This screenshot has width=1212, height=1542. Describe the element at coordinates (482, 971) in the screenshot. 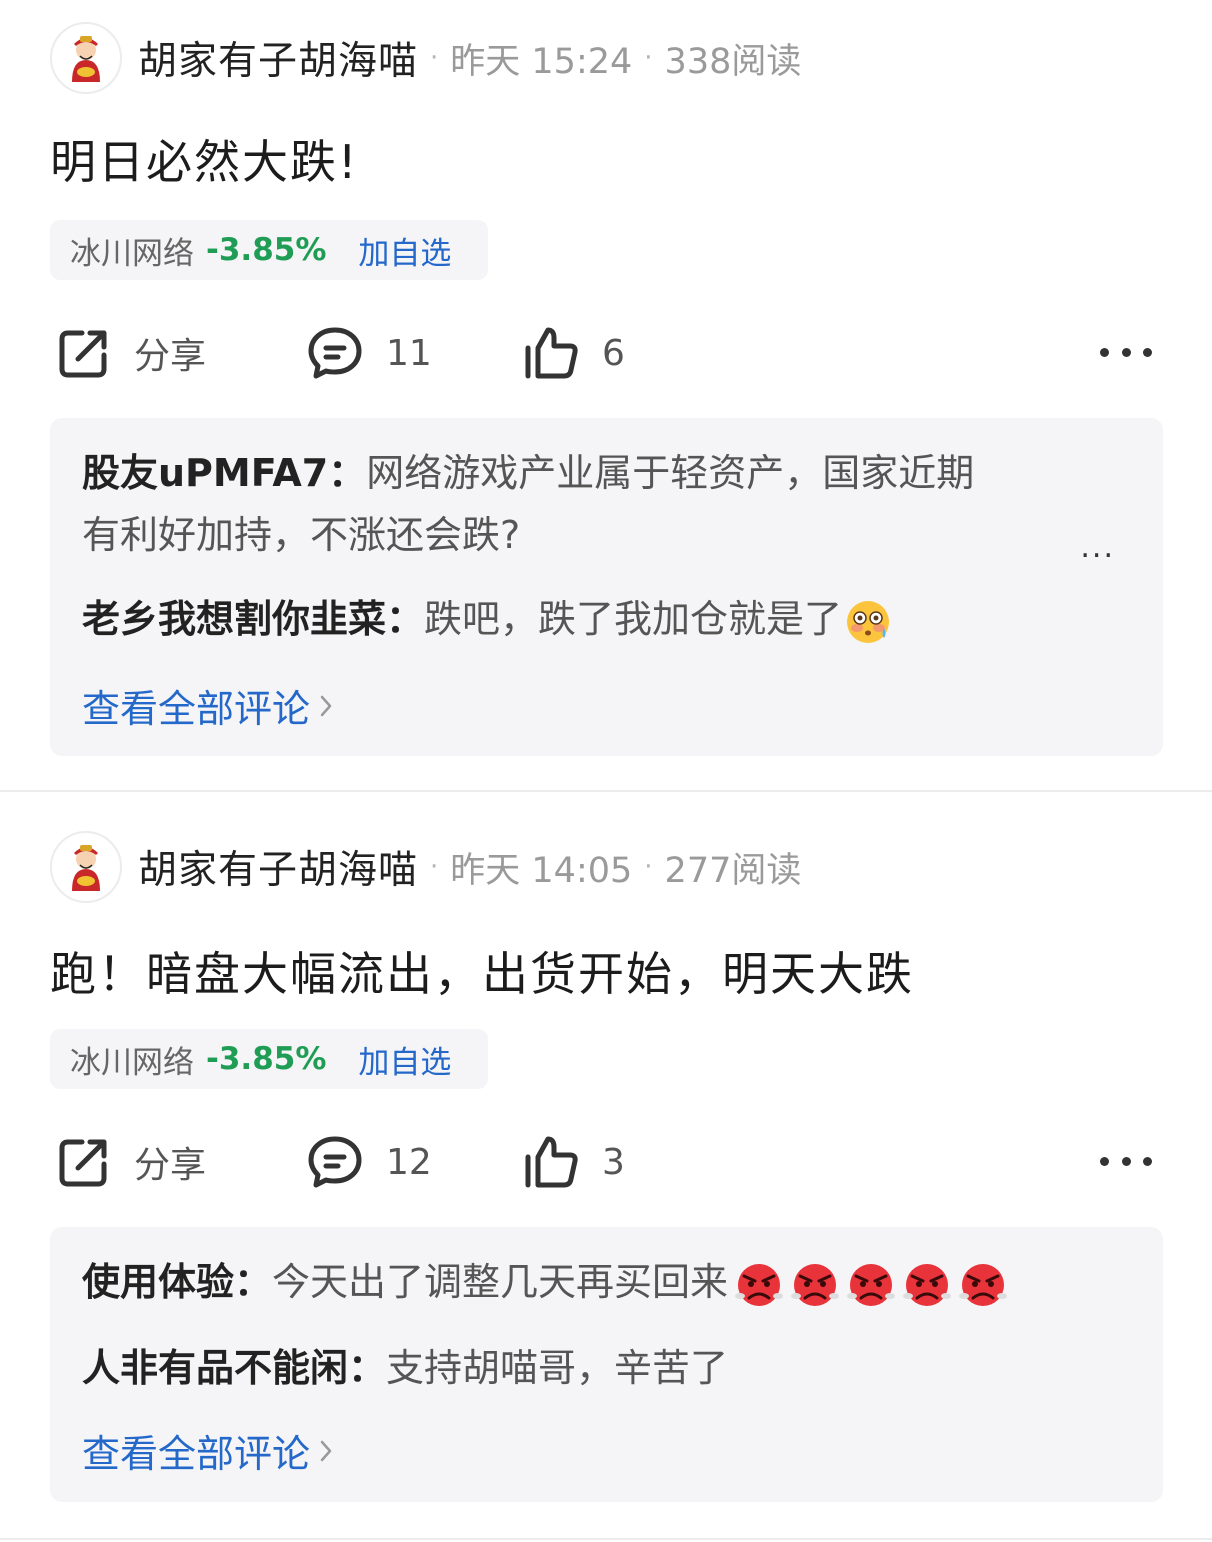

I see `post-body: 跑！暗盘大幅流出，出货开始，明天大跌` at that location.